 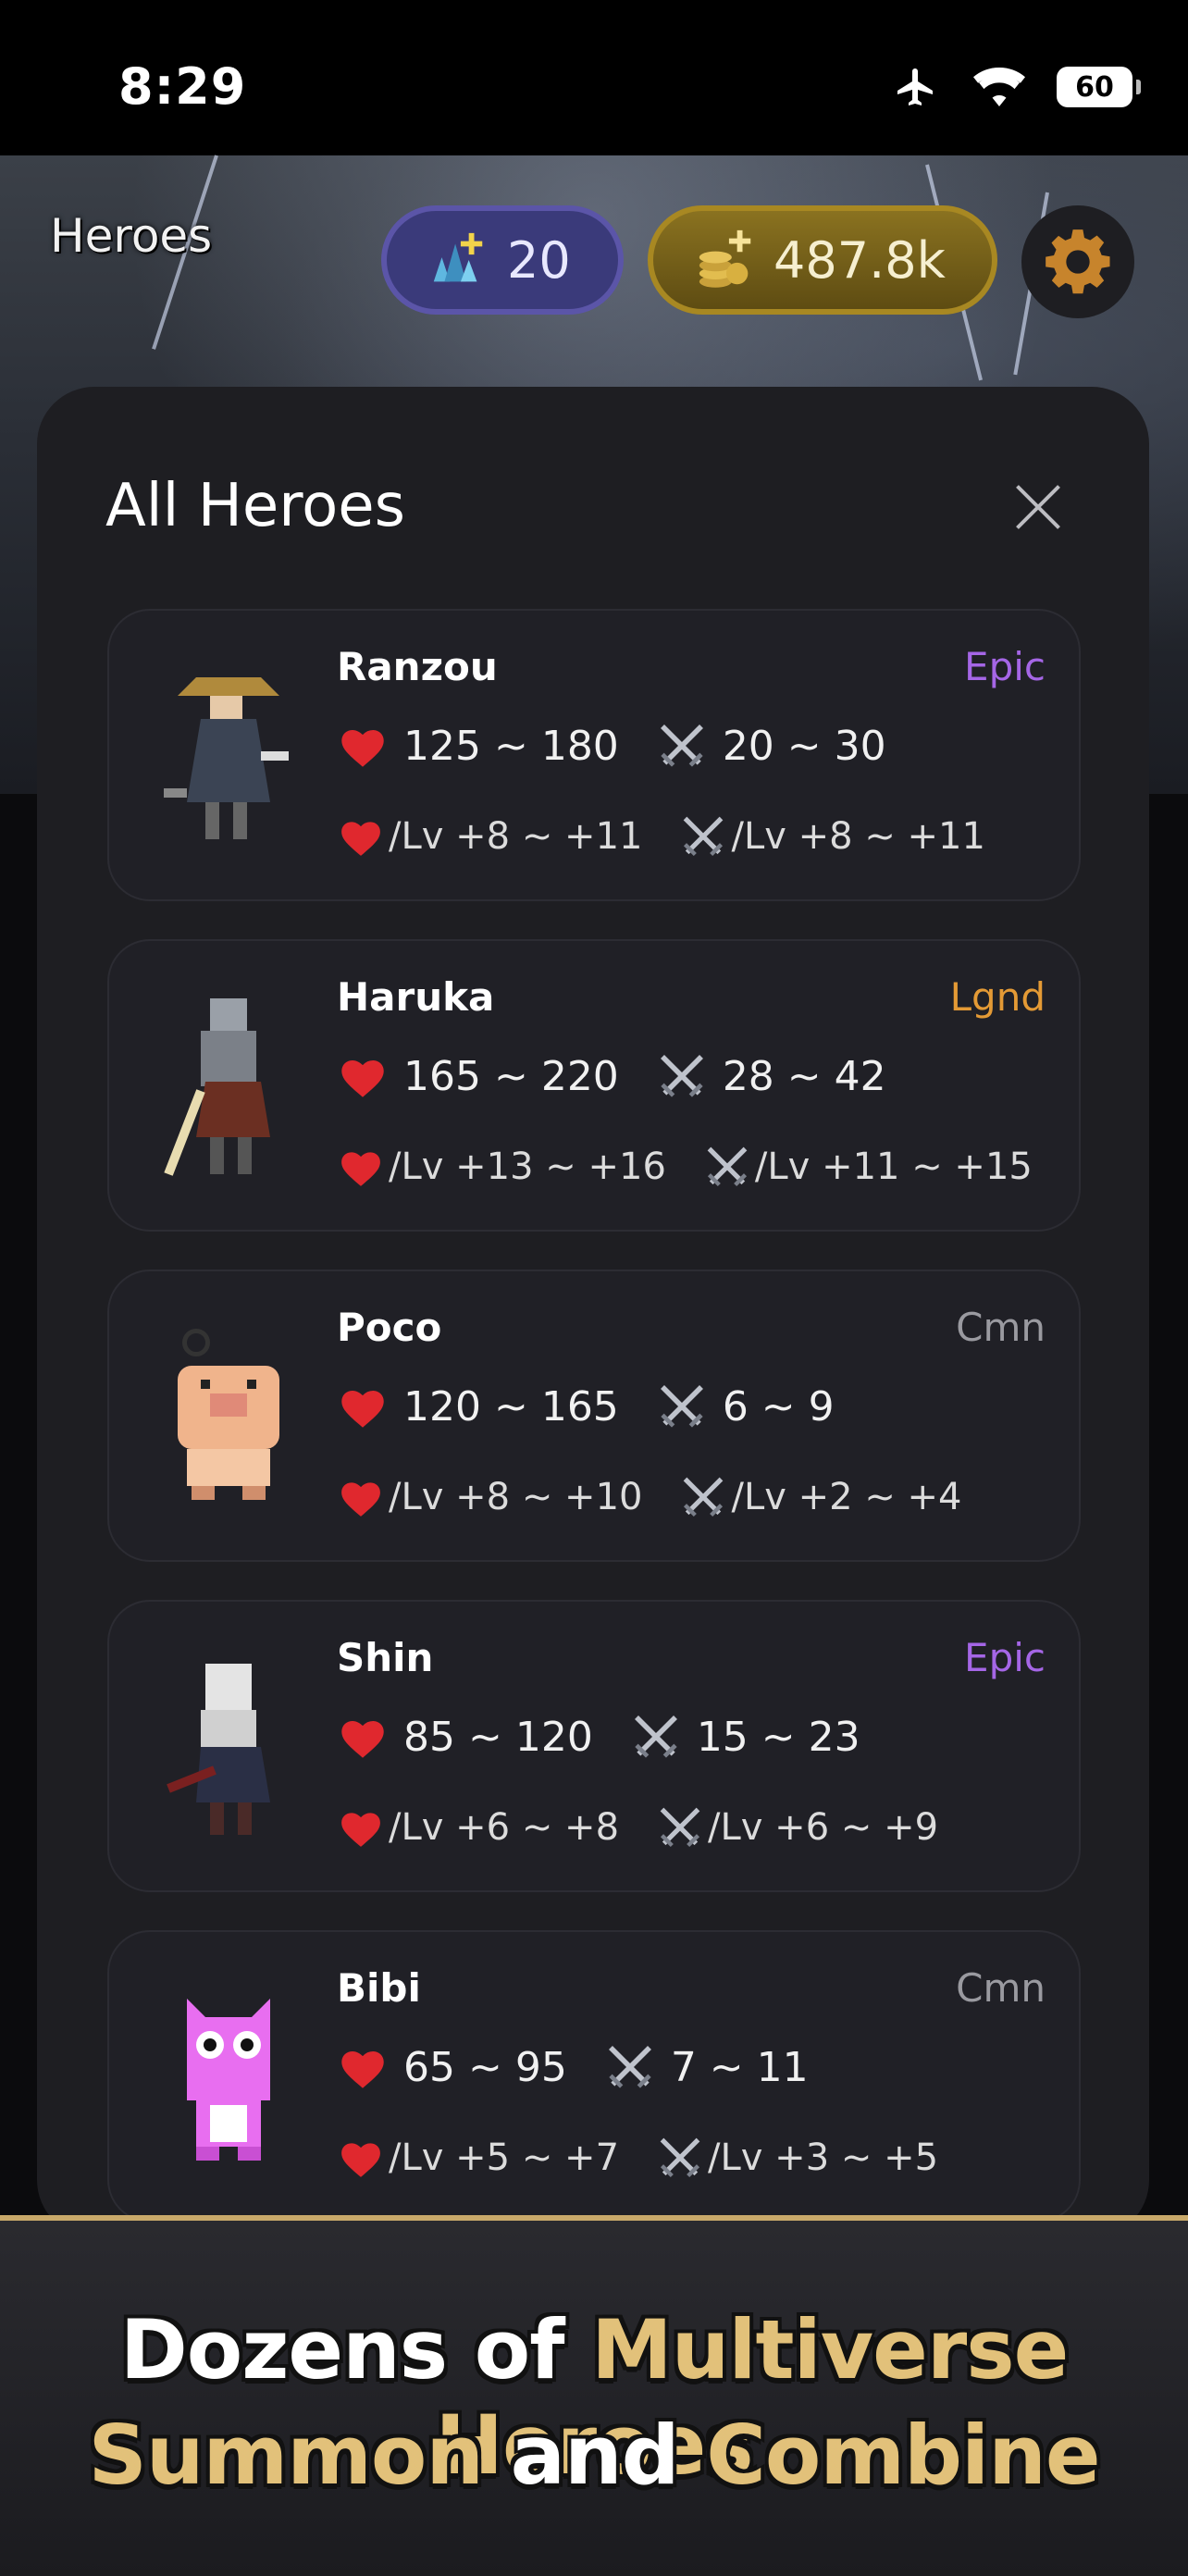 I want to click on gear-icon, so click(x=1078, y=262).